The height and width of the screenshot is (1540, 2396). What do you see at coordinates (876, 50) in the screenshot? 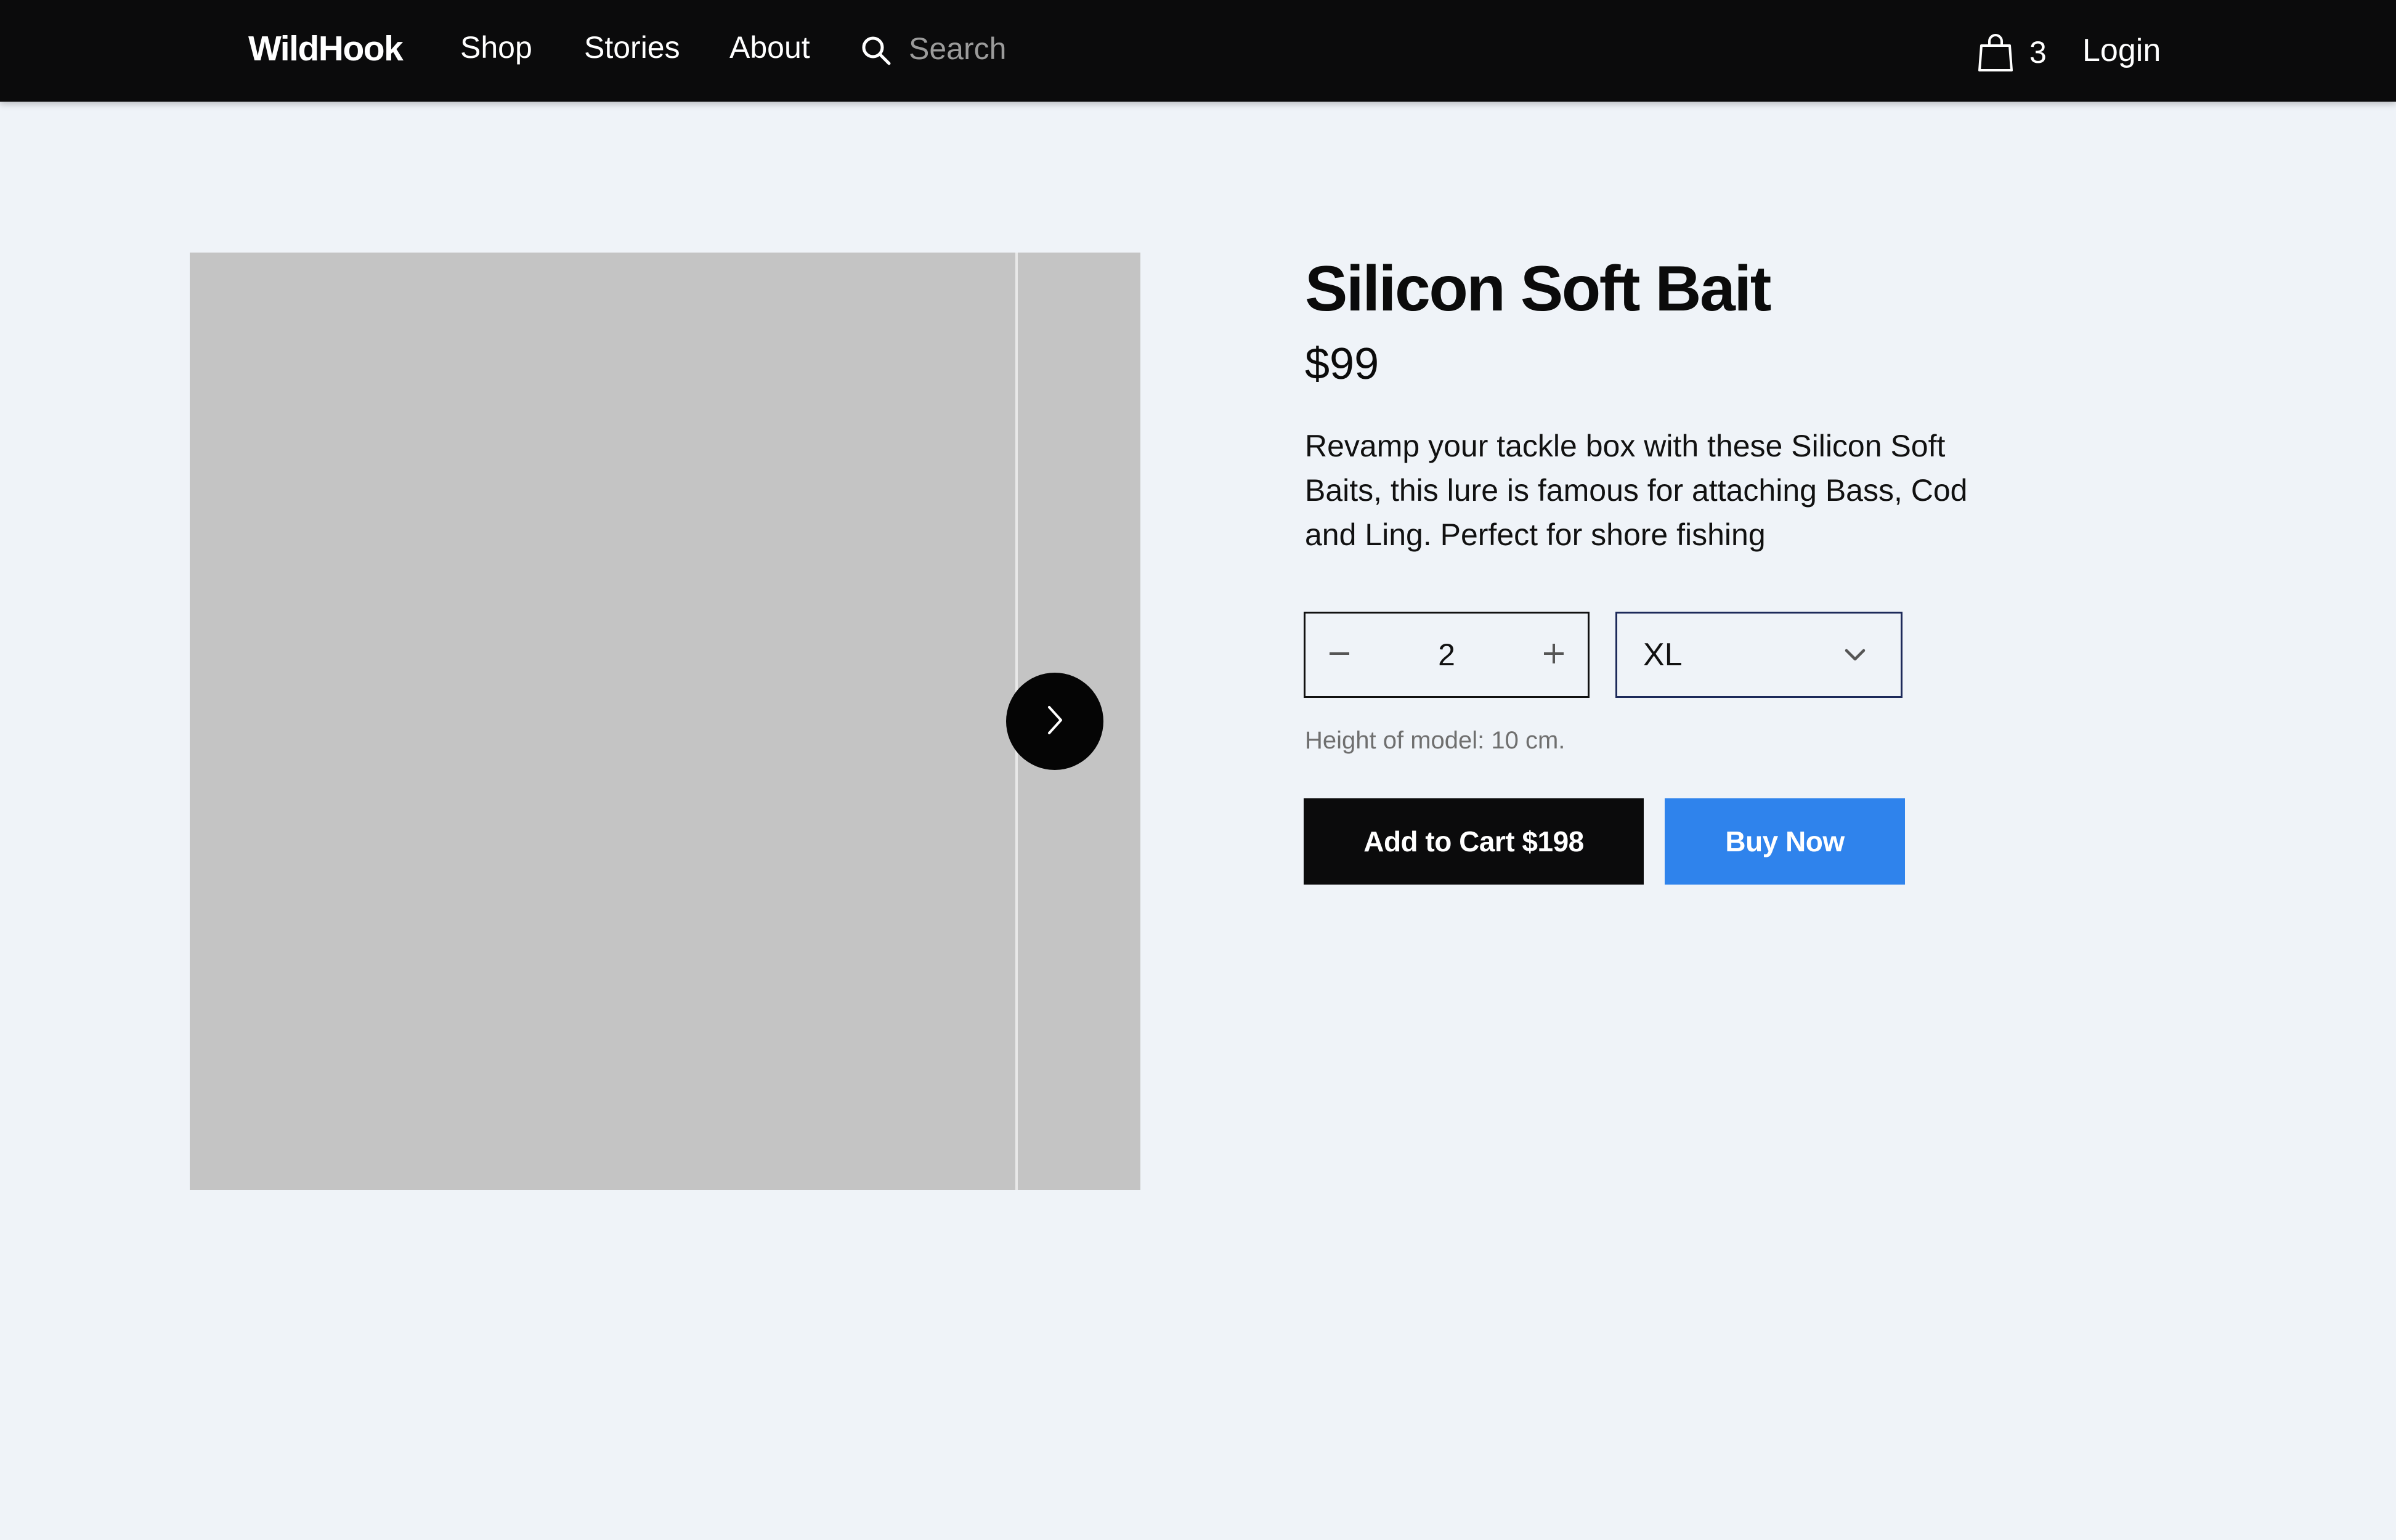
I see `search-icon` at bounding box center [876, 50].